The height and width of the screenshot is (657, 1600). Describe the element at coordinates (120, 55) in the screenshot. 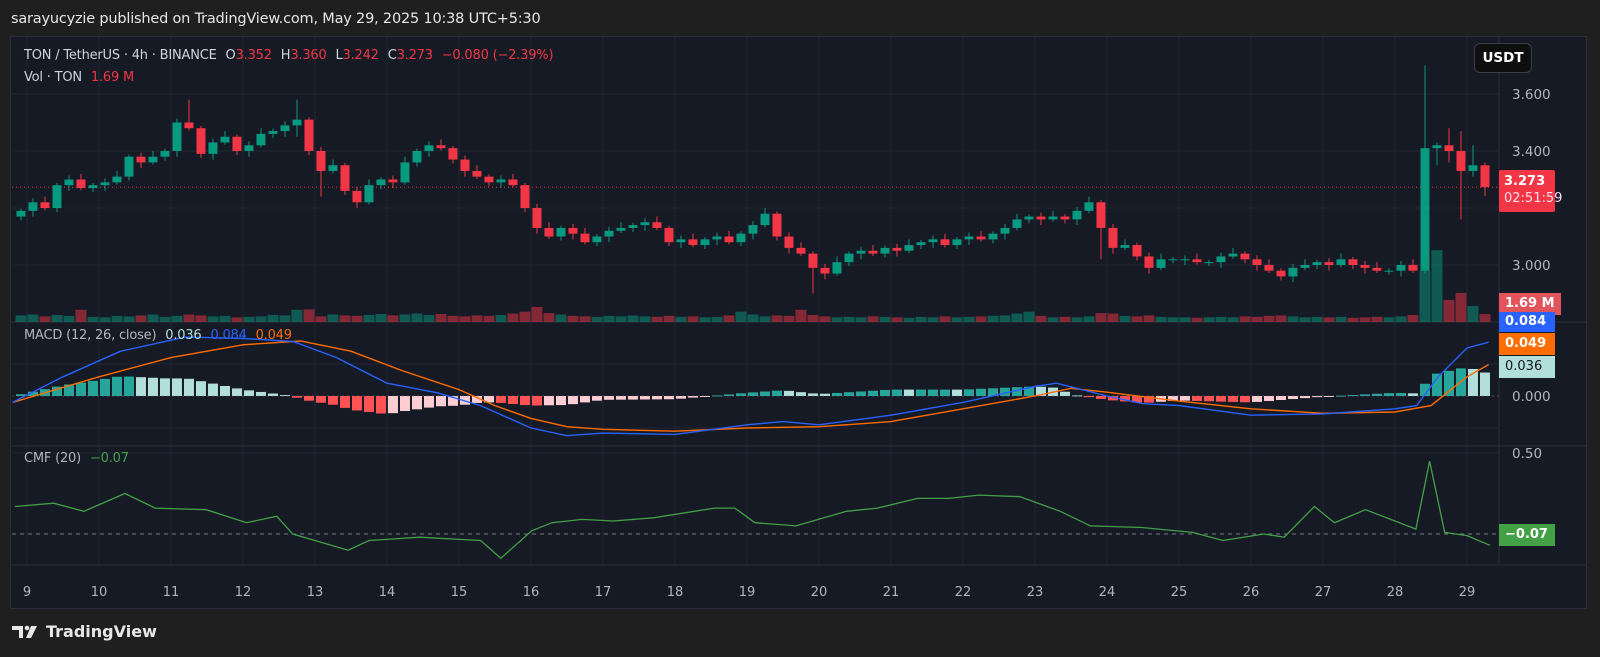

I see `symbol-title: TON / TetherUS · 4h · BINANCE` at that location.